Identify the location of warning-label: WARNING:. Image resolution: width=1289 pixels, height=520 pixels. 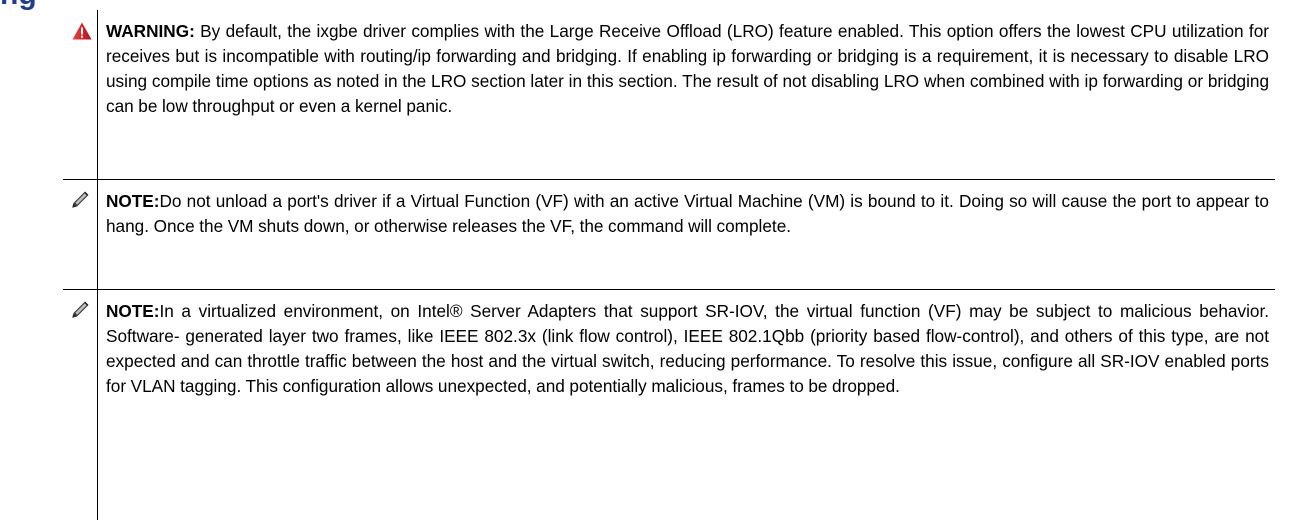
(150, 31).